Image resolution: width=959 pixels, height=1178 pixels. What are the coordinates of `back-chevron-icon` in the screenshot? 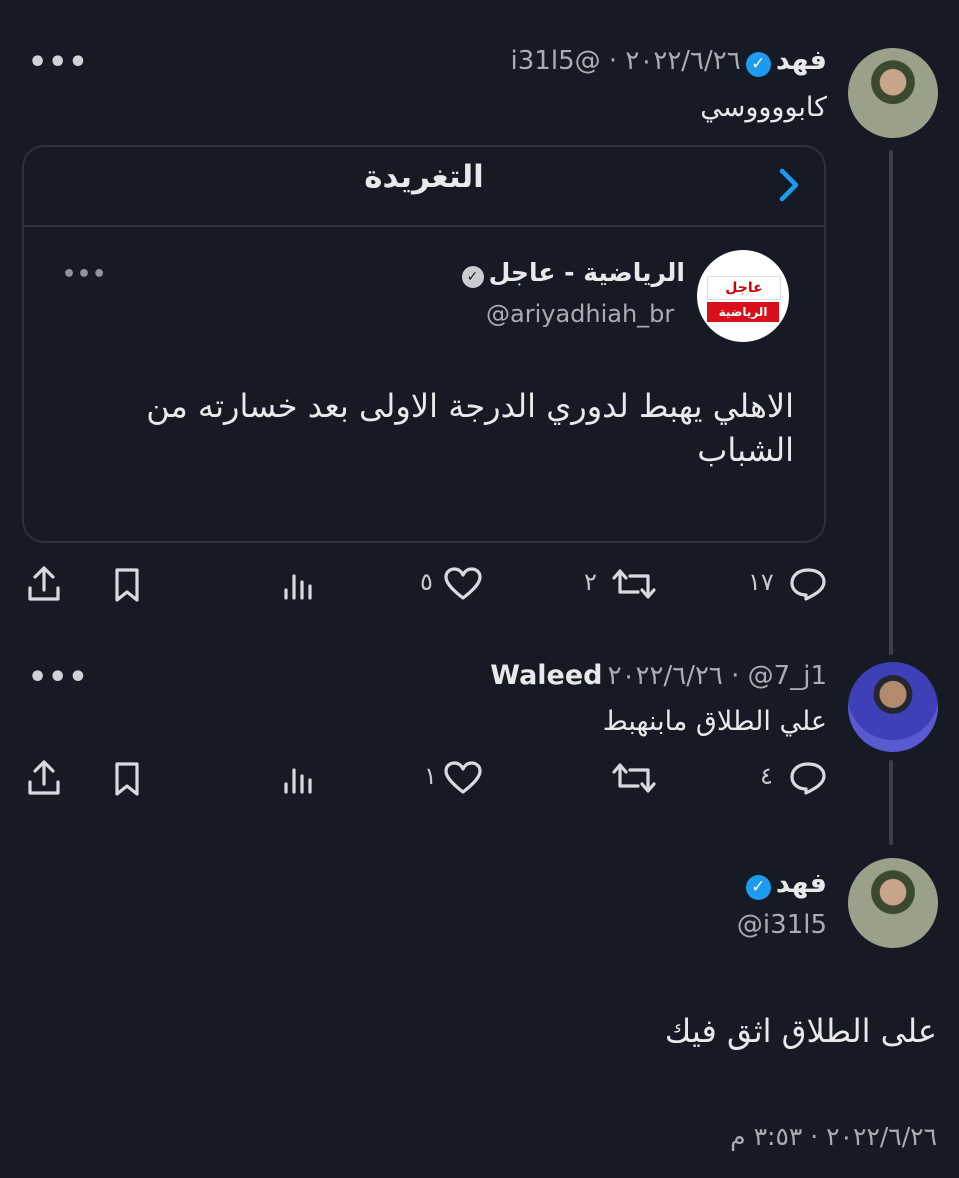 It's located at (789, 185).